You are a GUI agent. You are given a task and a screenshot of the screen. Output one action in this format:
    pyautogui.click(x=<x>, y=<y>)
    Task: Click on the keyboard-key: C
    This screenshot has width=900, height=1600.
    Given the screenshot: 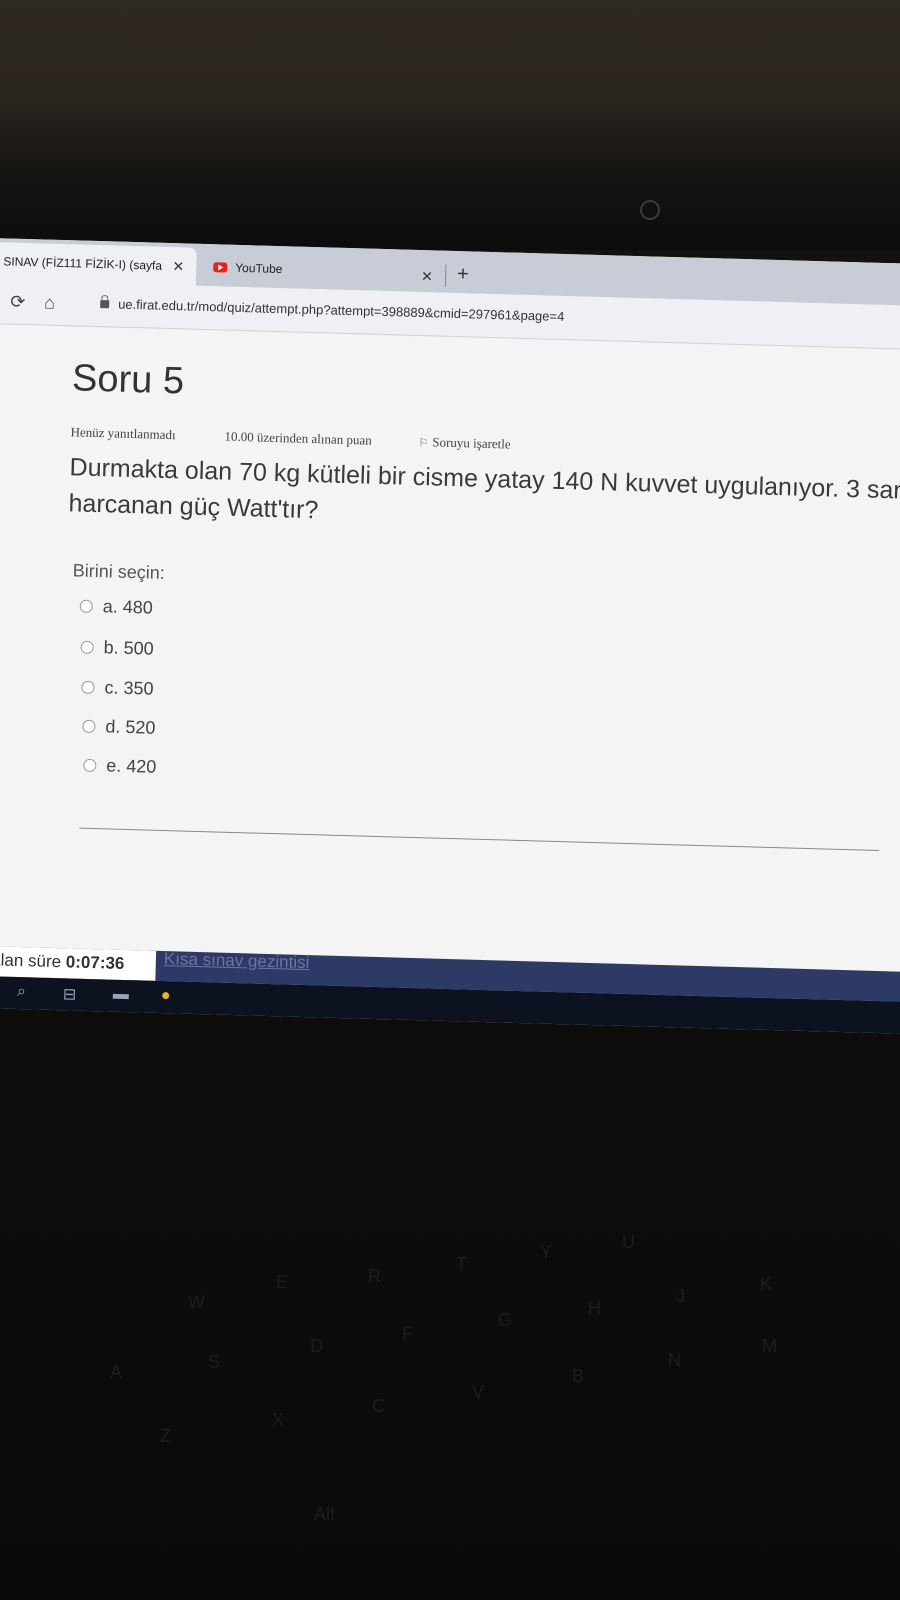 What is the action you would take?
    pyautogui.click(x=378, y=1406)
    